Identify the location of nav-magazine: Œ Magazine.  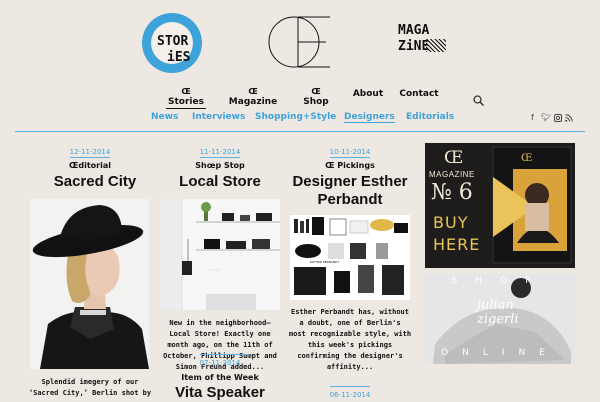
(253, 98).